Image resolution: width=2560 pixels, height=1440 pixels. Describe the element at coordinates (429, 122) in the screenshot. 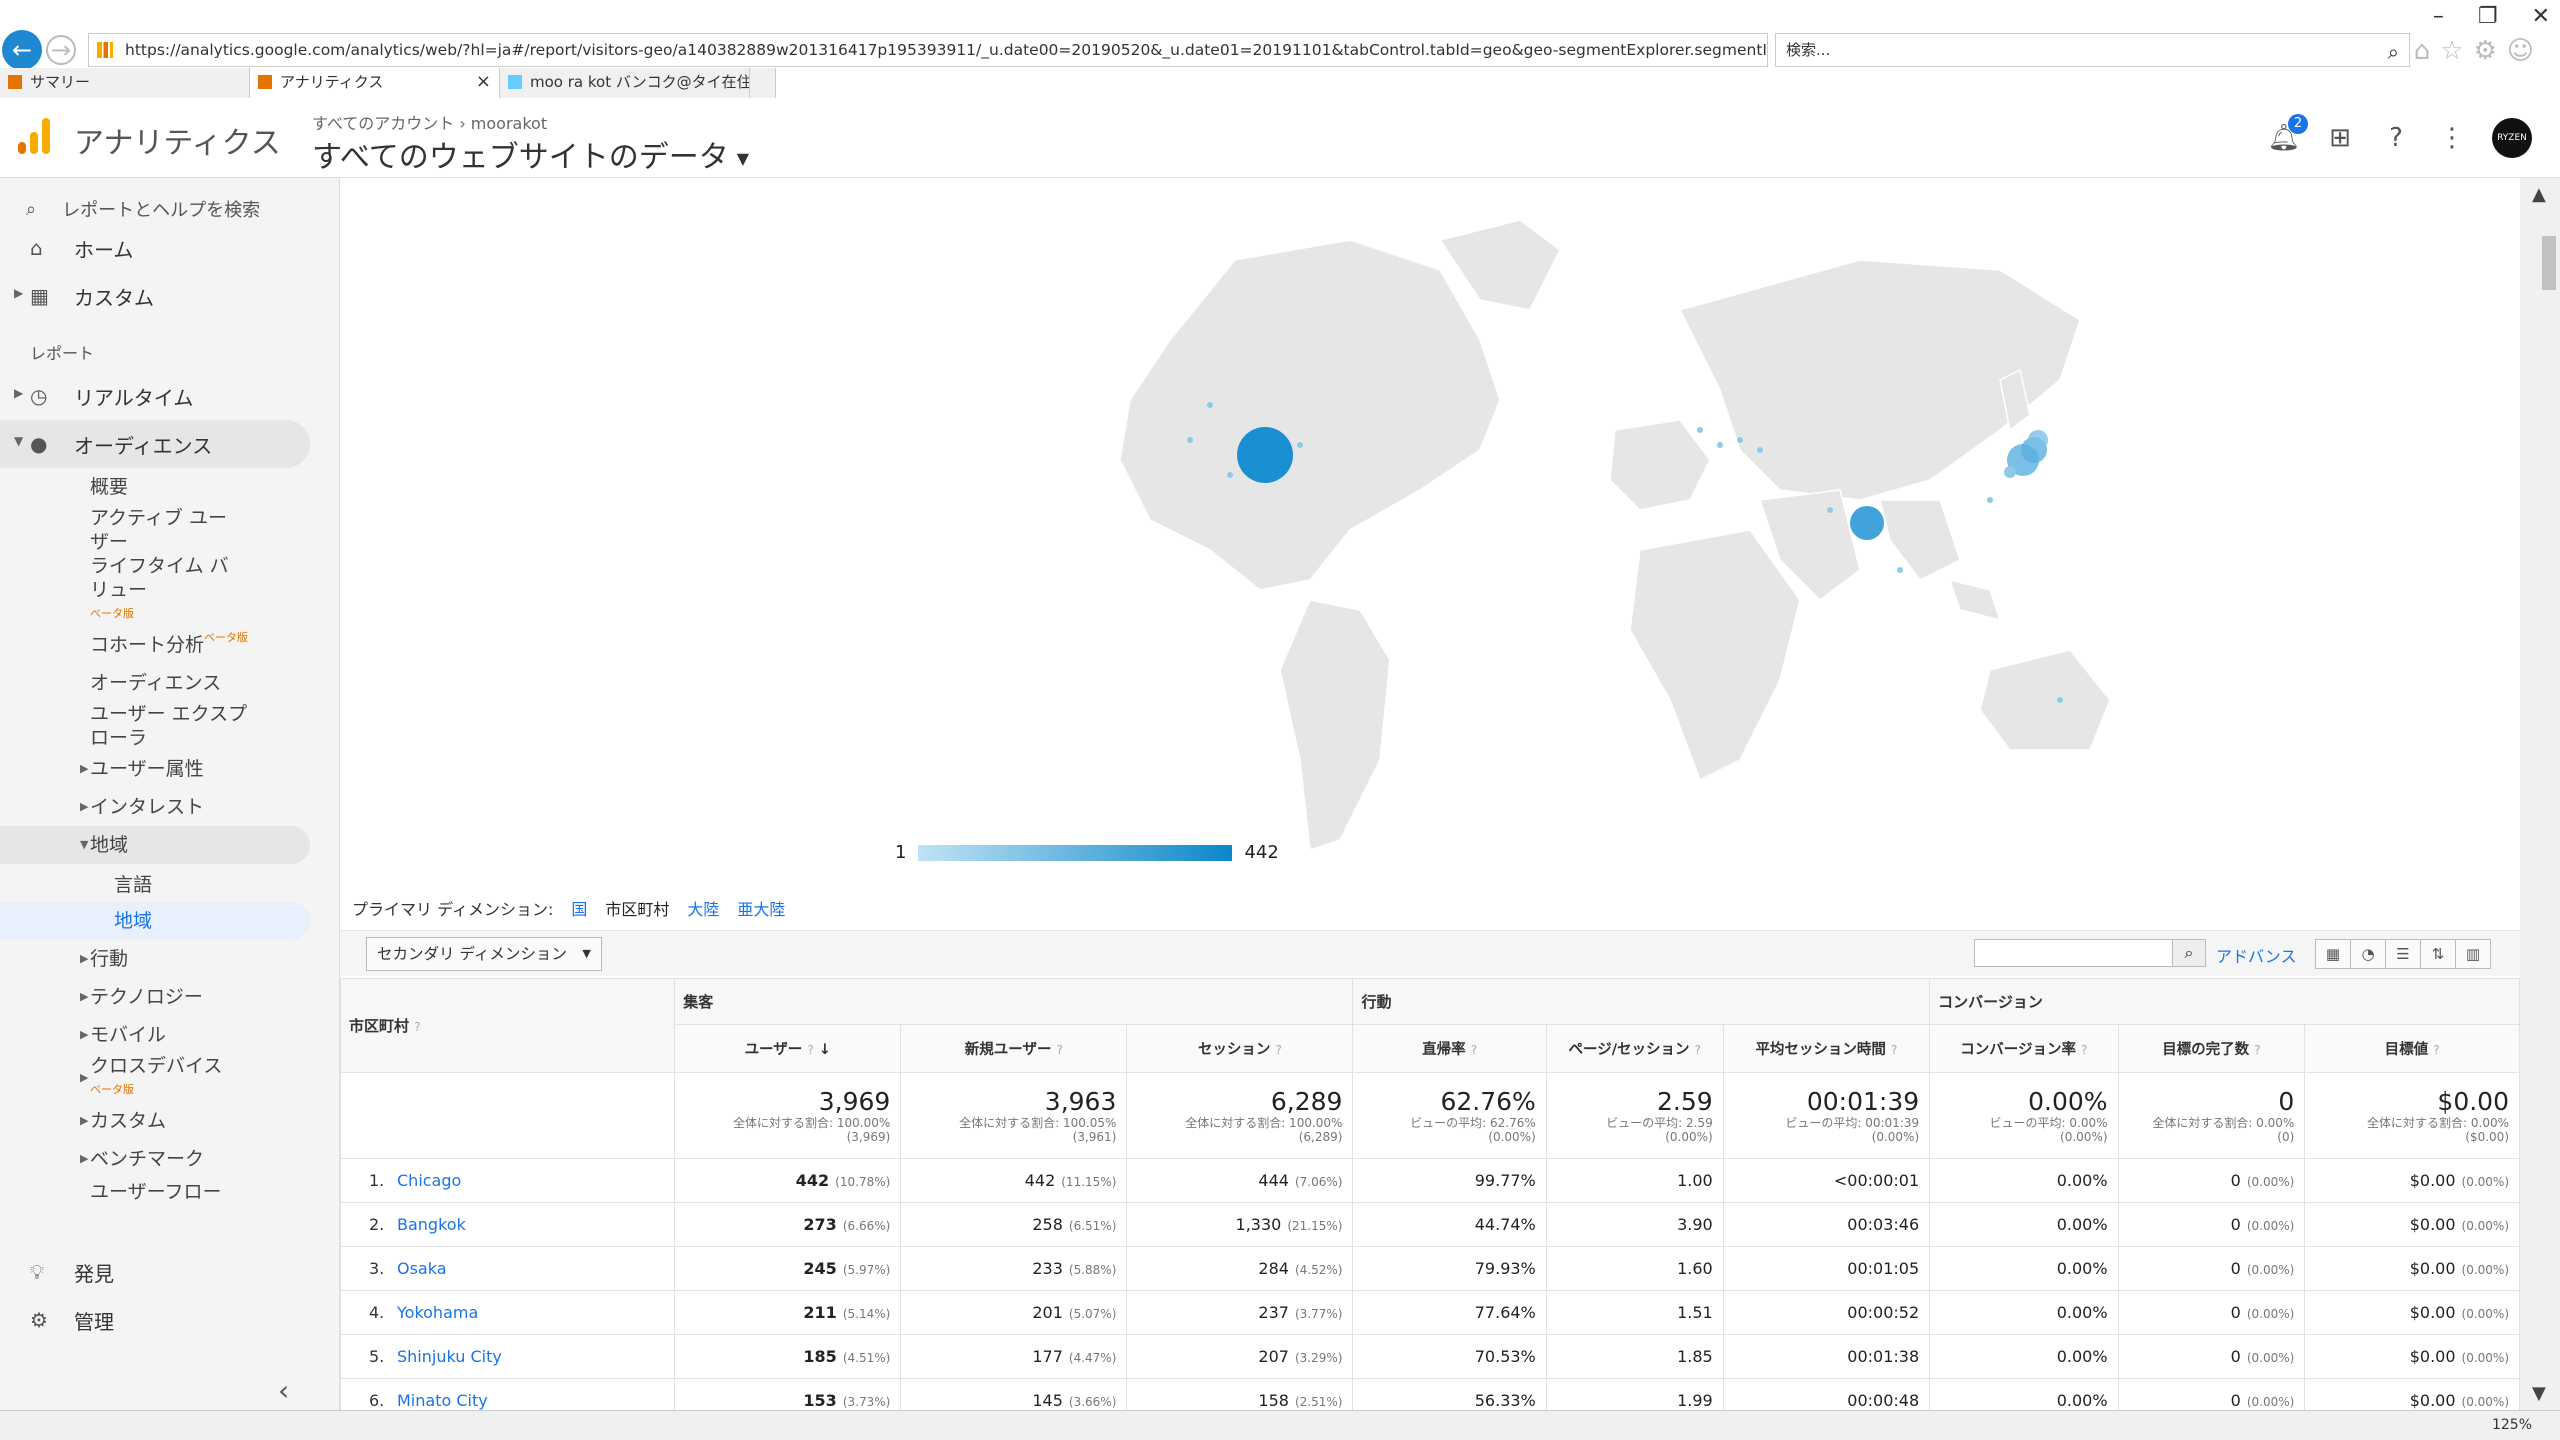

I see `breadcrumb: すべてのアカウント › moorakot` at that location.